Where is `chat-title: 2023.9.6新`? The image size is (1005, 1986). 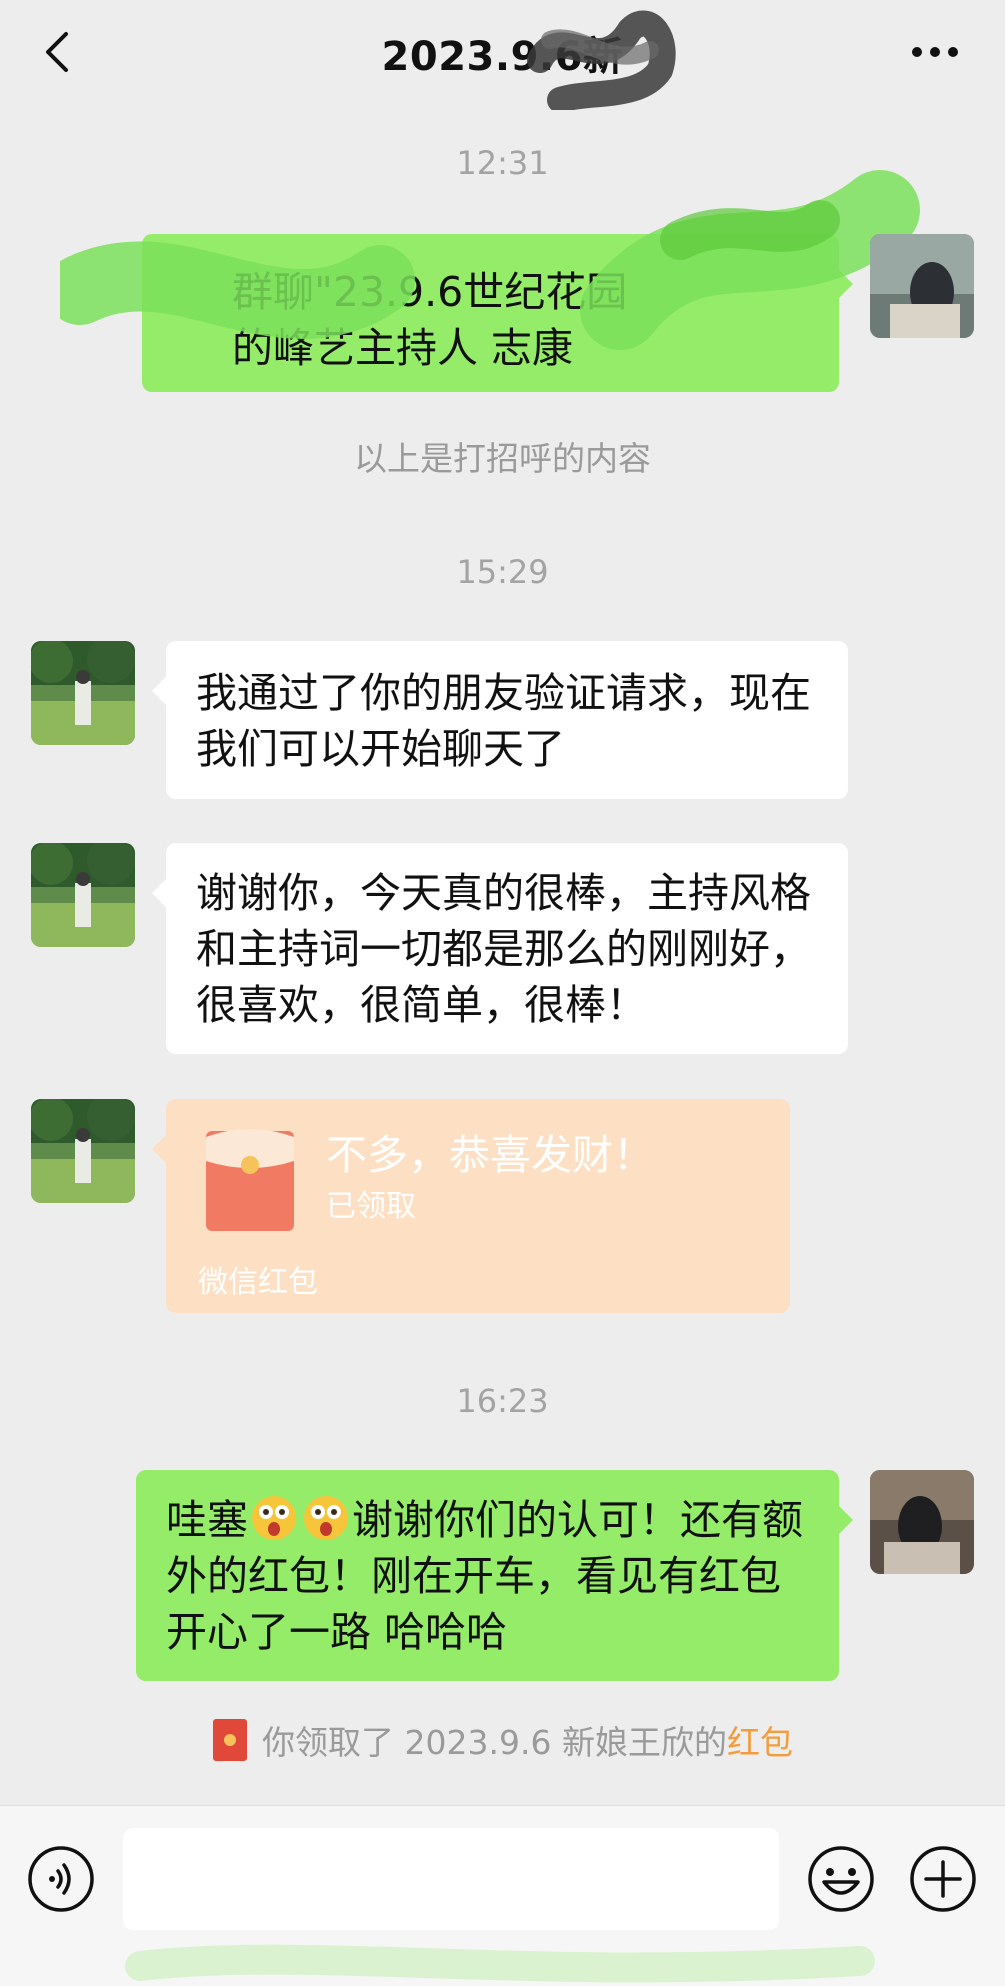
chat-title: 2023.9.6新 is located at coordinates (502, 57).